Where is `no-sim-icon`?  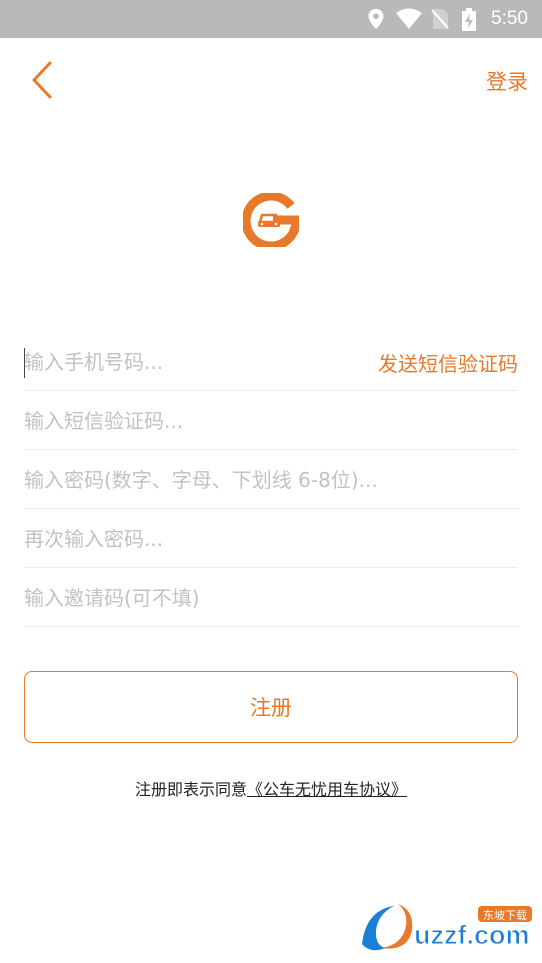
no-sim-icon is located at coordinates (440, 19).